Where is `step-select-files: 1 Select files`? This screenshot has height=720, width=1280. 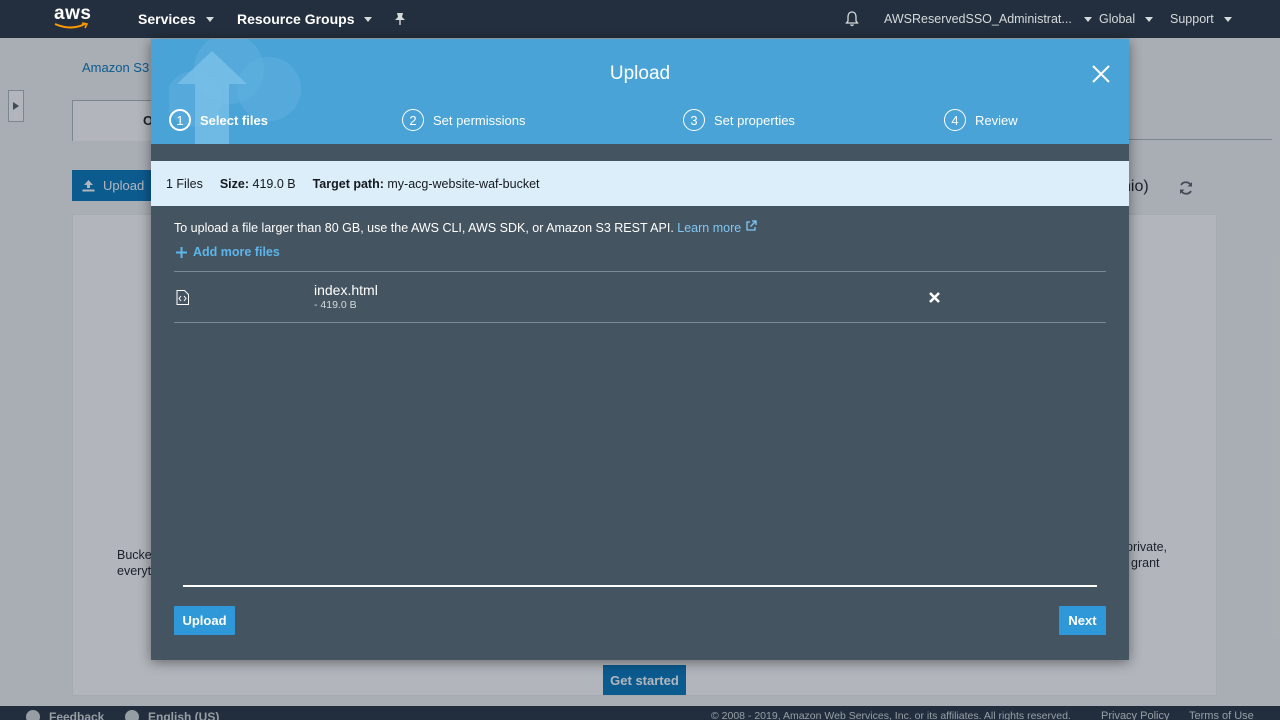 step-select-files: 1 Select files is located at coordinates (218, 120).